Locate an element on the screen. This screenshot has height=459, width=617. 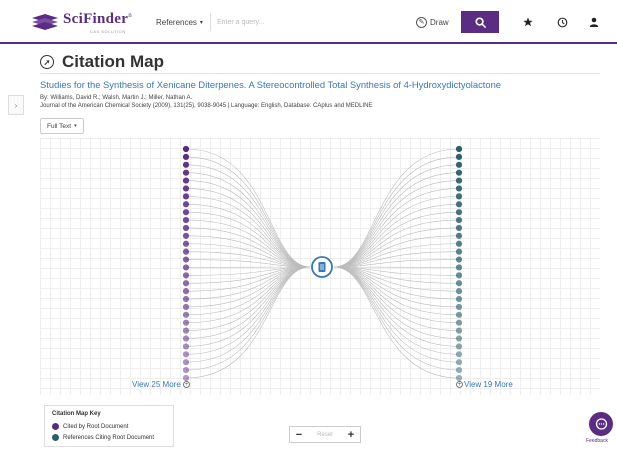
key-item-label: References Citing Root Document is located at coordinates (109, 437).